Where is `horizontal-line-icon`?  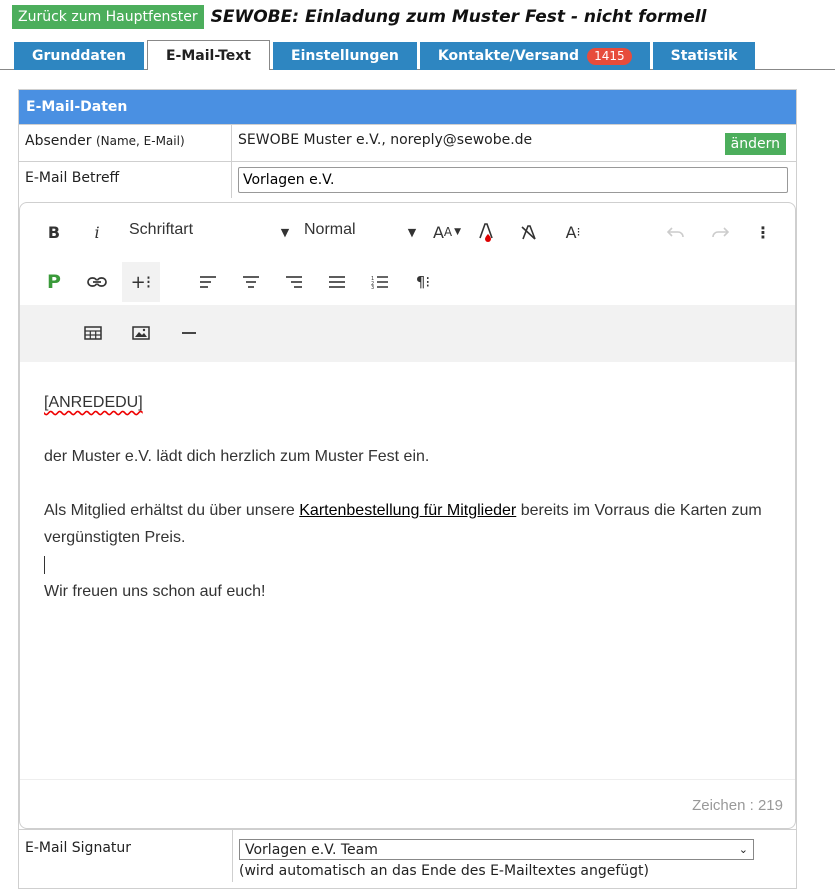
horizontal-line-icon is located at coordinates (189, 333).